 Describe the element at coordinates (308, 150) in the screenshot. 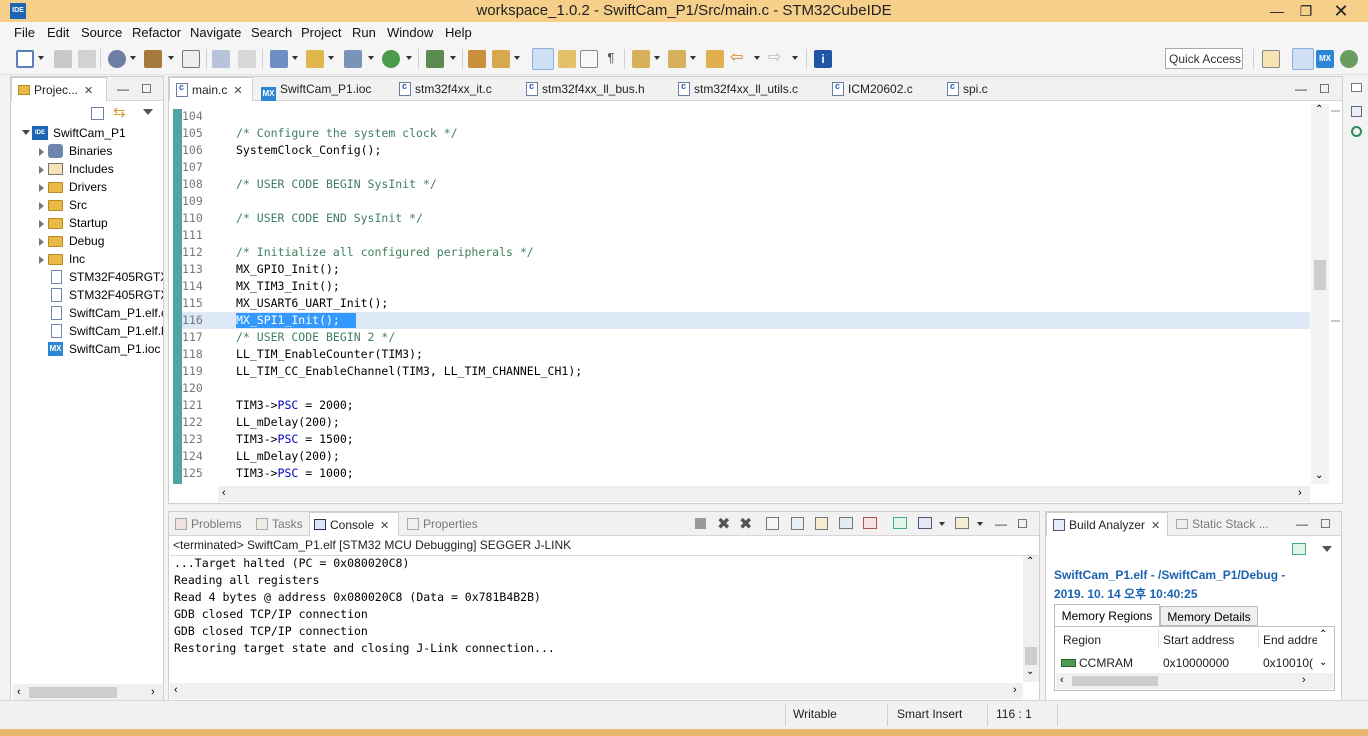

I see `code-line: SystemClock_Config();` at that location.